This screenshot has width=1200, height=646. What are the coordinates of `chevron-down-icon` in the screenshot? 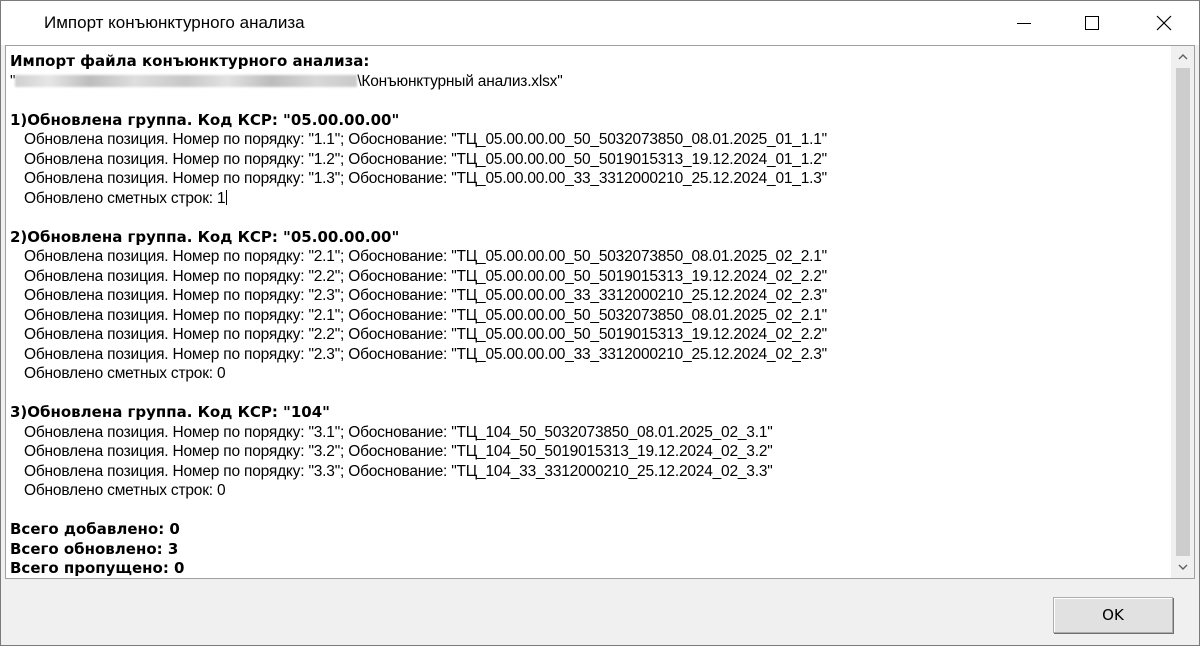 It's located at (1183, 567).